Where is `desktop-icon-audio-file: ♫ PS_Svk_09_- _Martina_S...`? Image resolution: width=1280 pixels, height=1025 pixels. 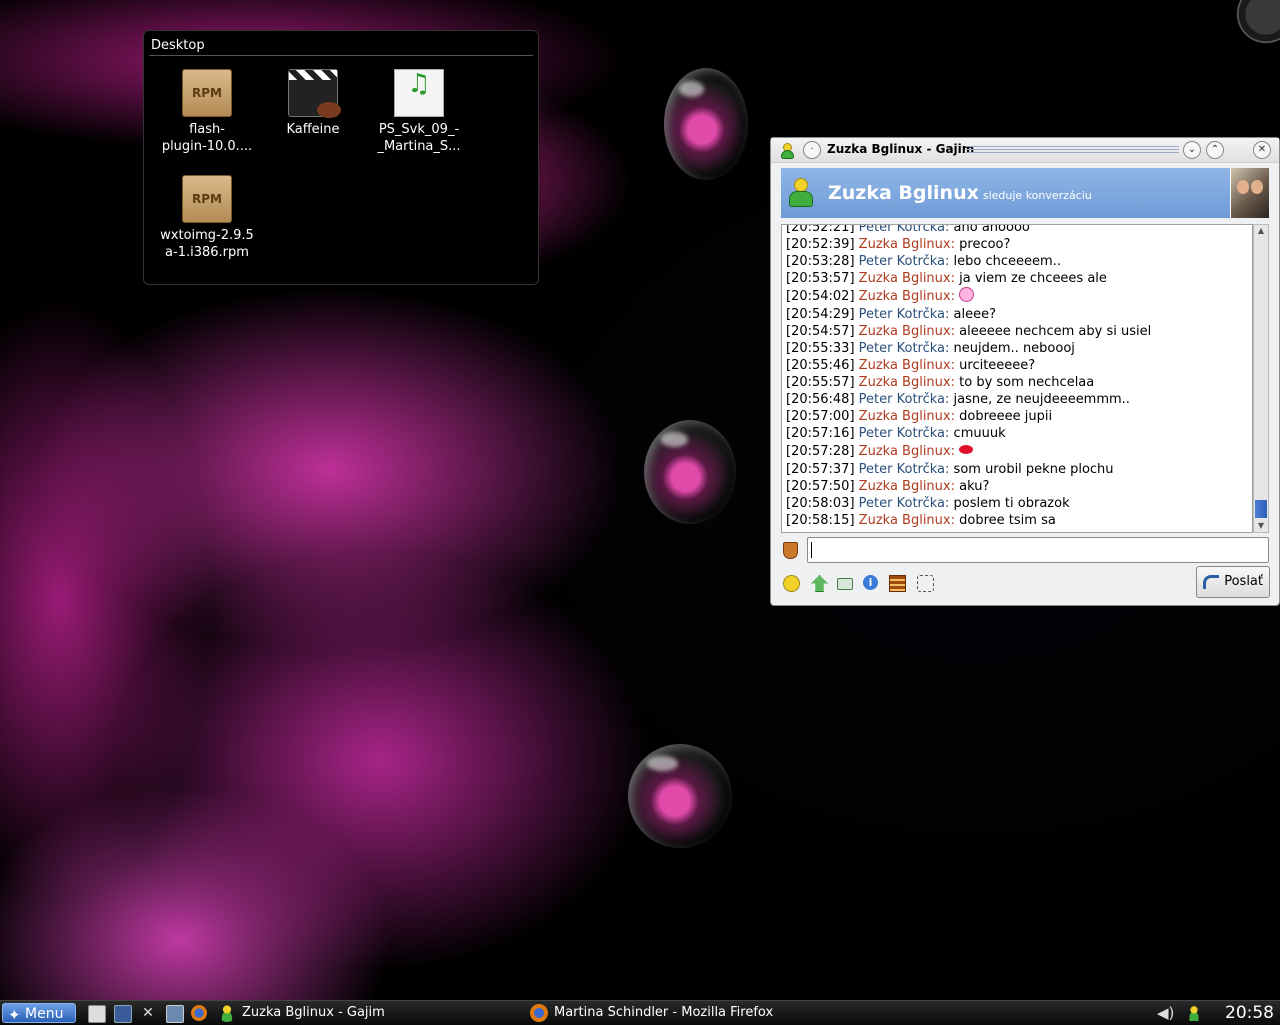 desktop-icon-audio-file: ♫ PS_Svk_09_- _Martina_S... is located at coordinates (419, 112).